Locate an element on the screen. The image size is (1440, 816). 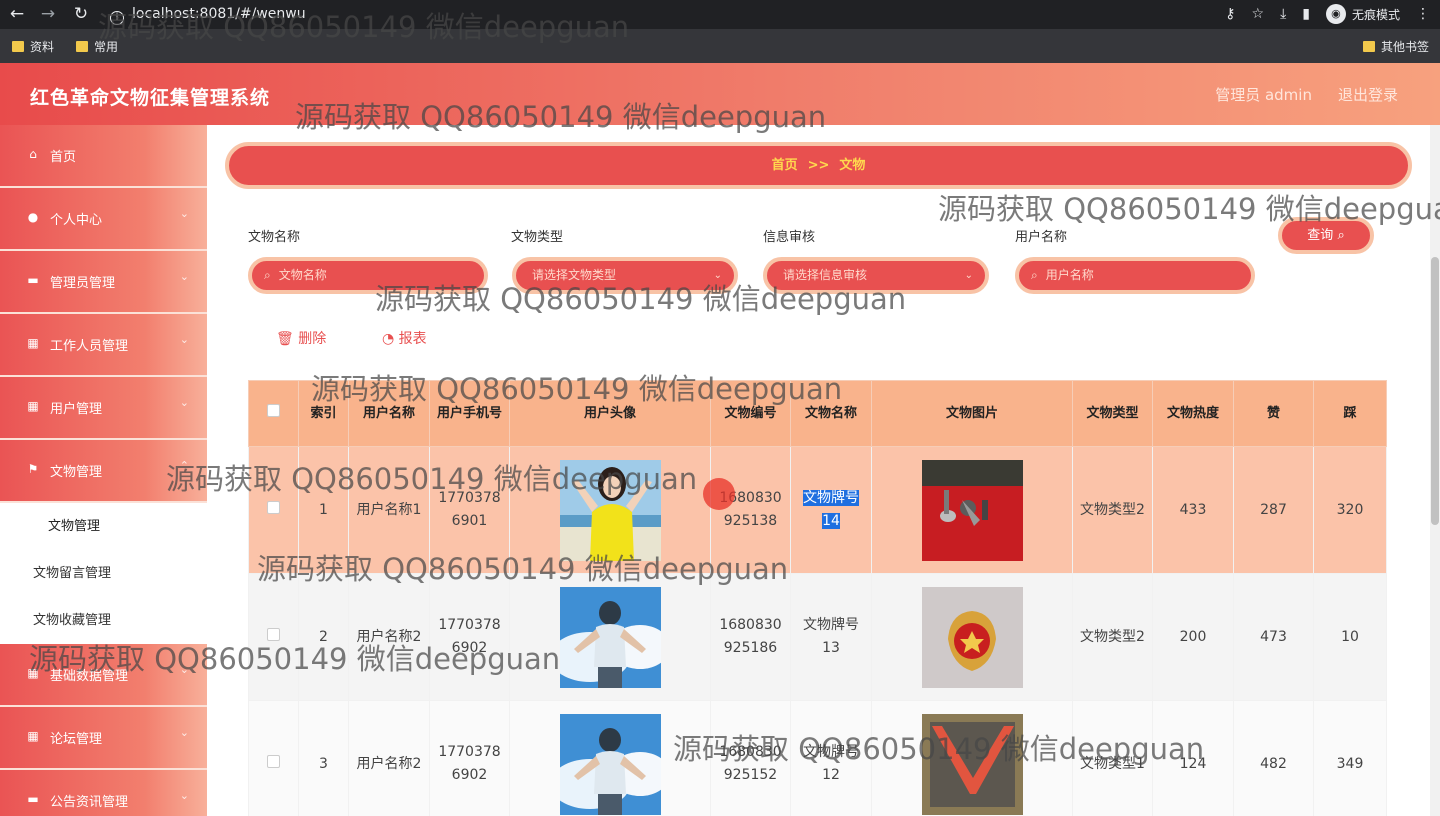
more-icon: ⋮ is located at coordinates (1423, 14).